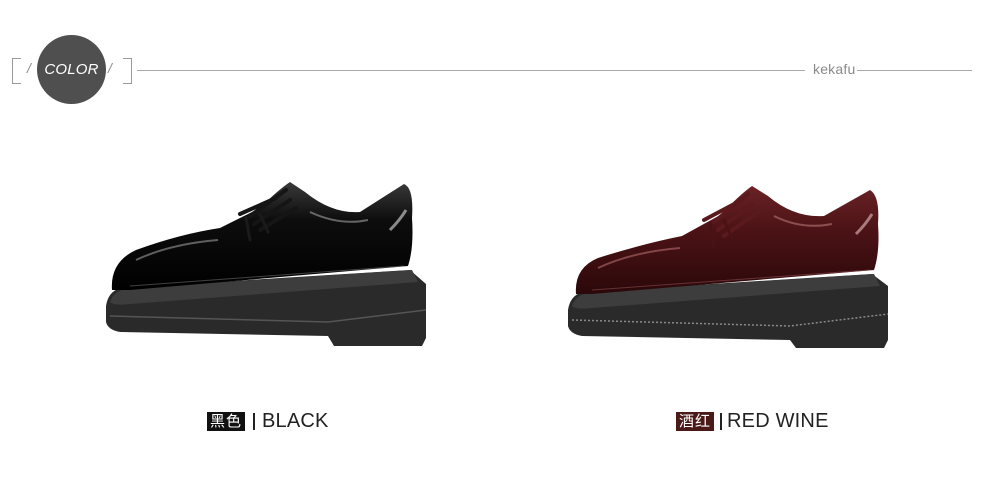 This screenshot has width=990, height=484. I want to click on red-wine-color-caption: 酒红 RED WINE, so click(752, 421).